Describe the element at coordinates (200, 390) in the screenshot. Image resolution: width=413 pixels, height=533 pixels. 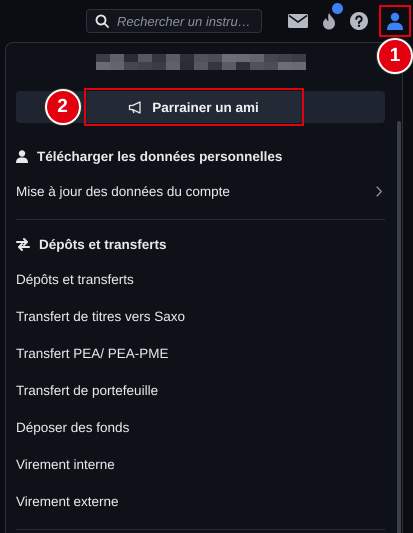
I see `menu-item: Transfert de portefeuille` at that location.